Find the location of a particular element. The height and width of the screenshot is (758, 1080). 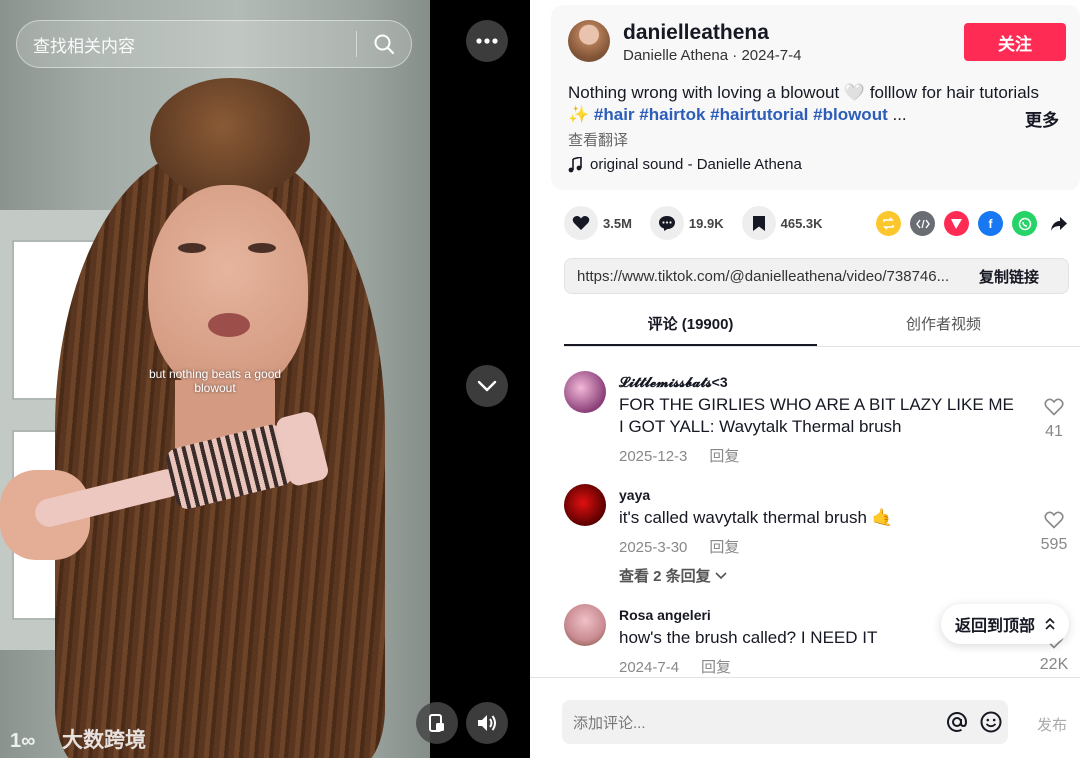

comment-action: 19.9K is located at coordinates (686, 223).